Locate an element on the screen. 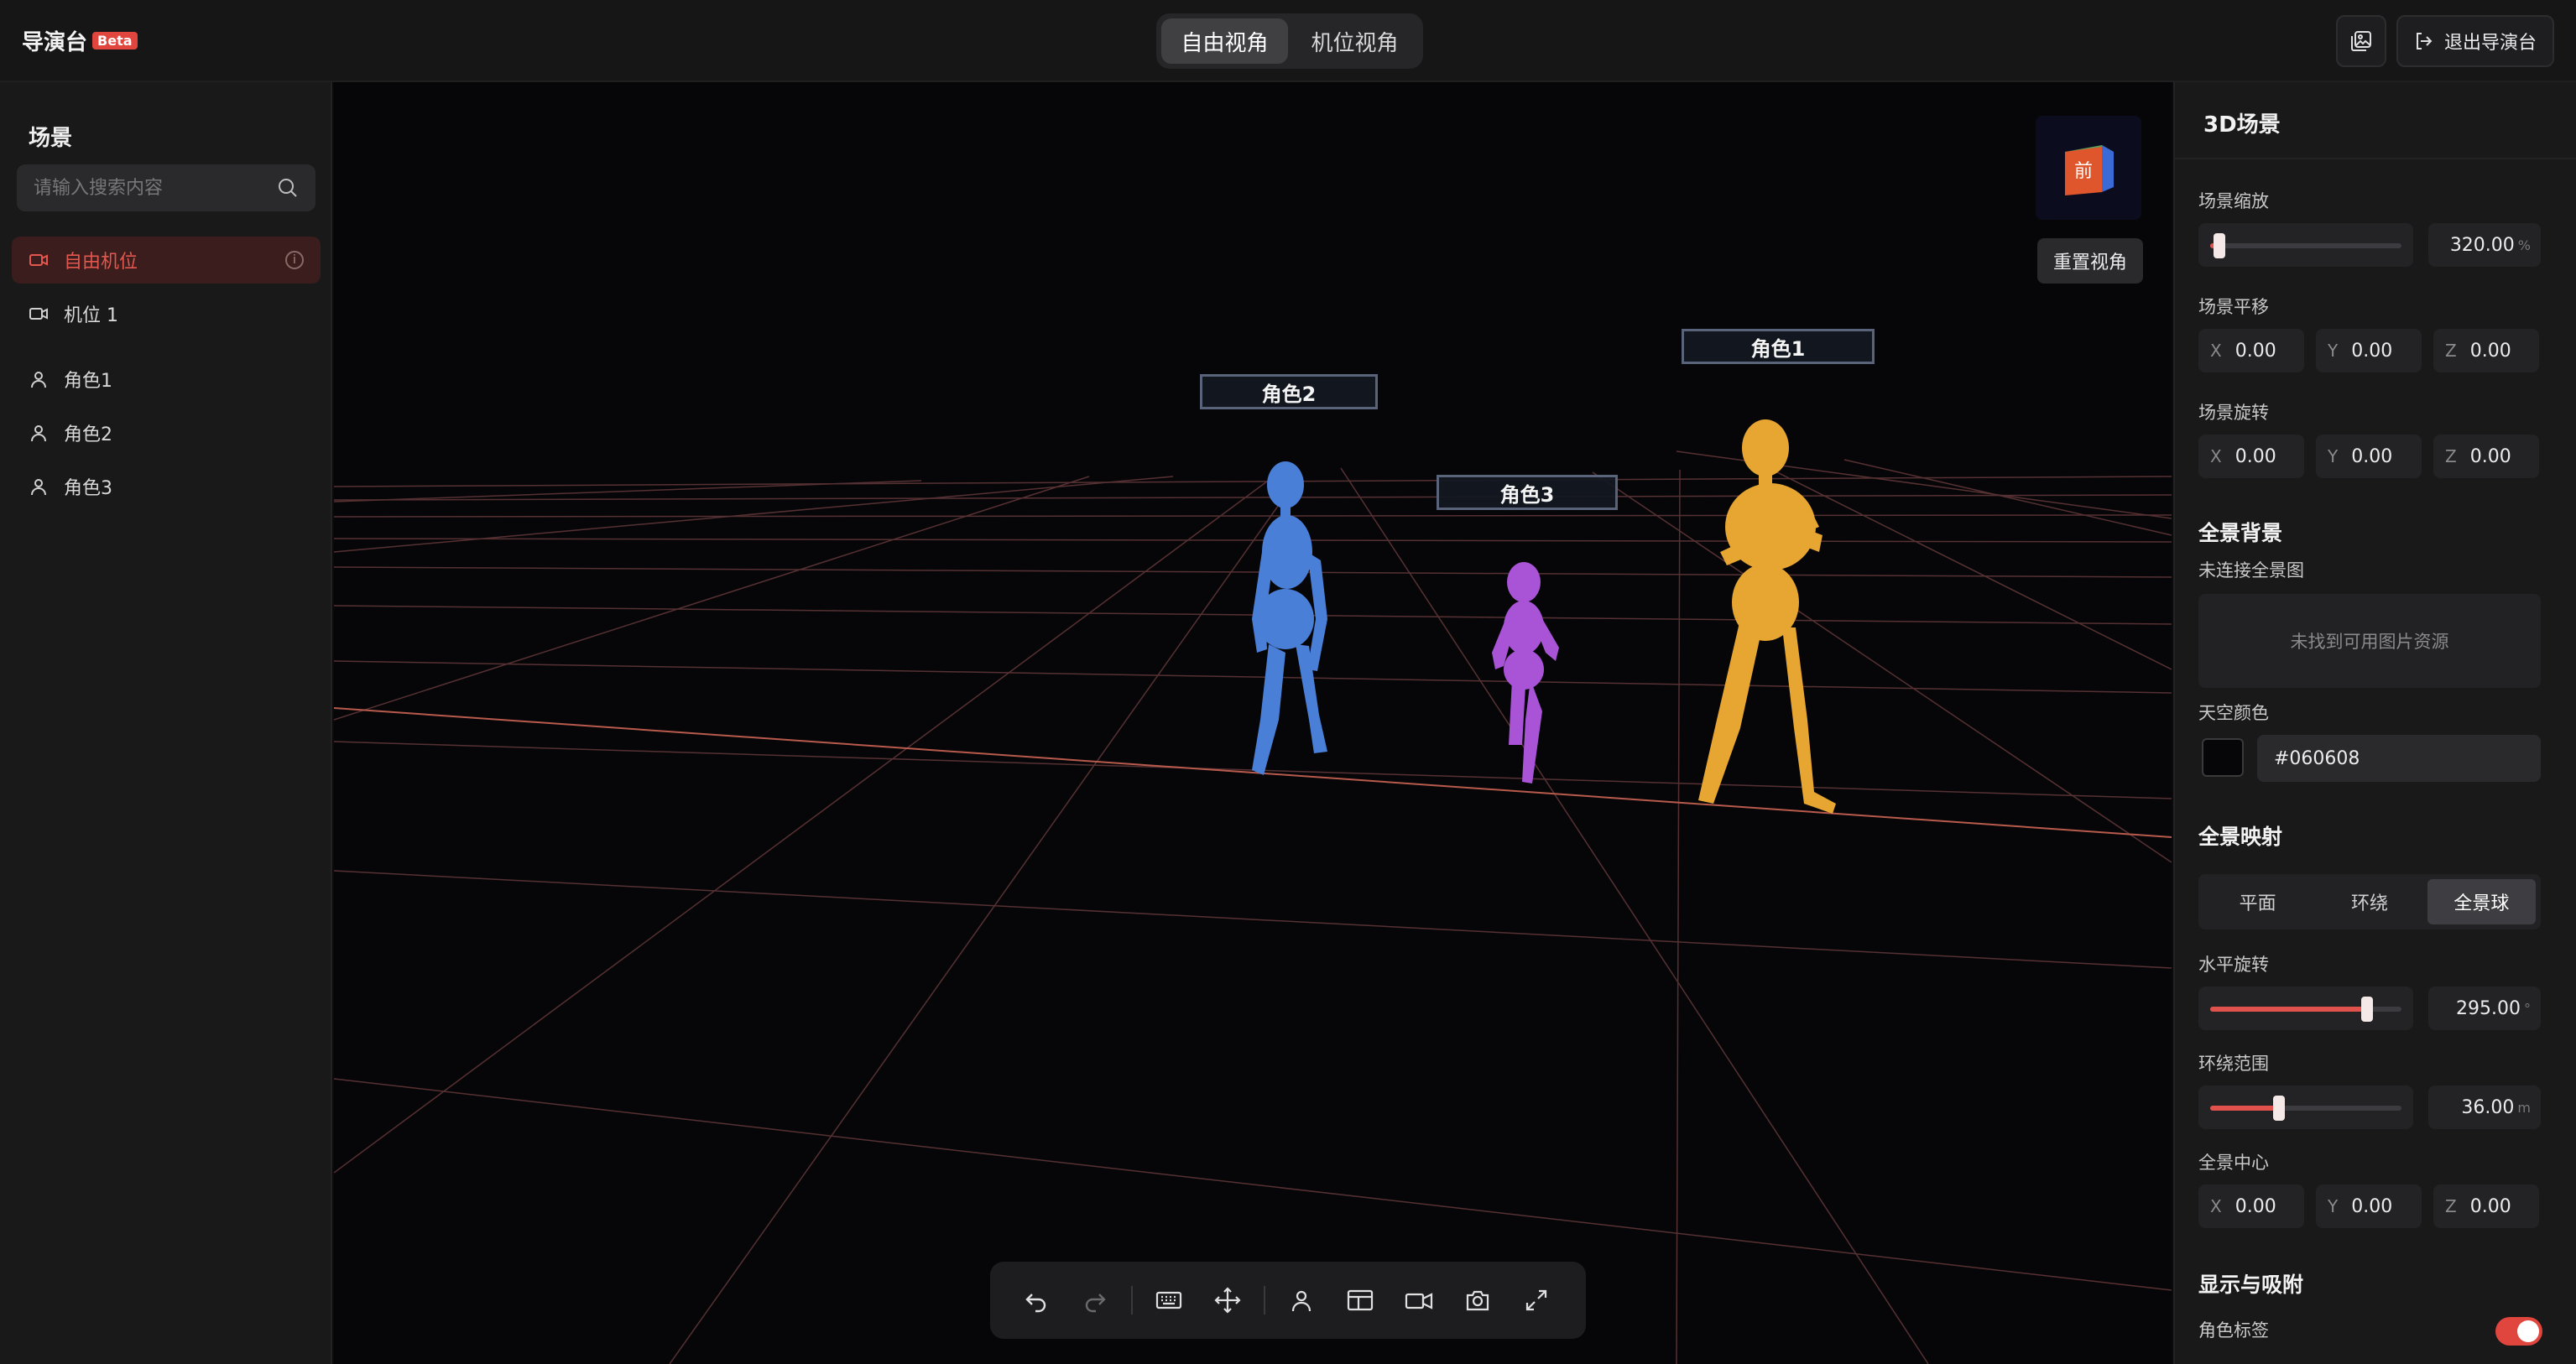 This screenshot has width=2576, height=1364. panorama-mapping-title: 全景映射 is located at coordinates (2240, 837).